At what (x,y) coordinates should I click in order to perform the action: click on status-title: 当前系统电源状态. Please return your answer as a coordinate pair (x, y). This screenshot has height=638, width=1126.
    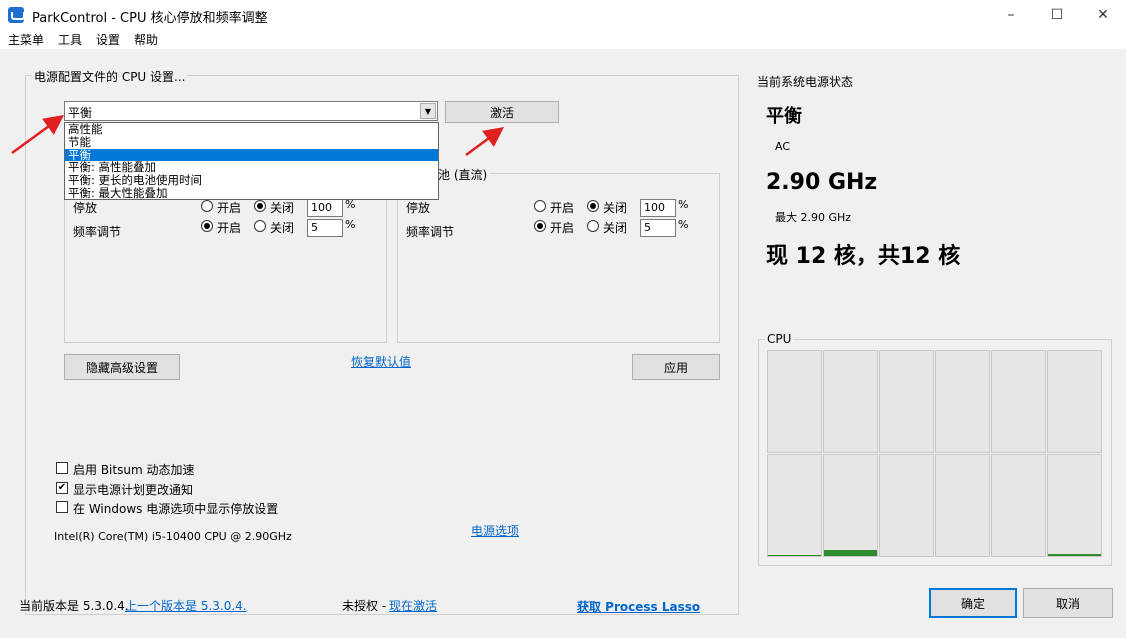
    Looking at the image, I should click on (805, 82).